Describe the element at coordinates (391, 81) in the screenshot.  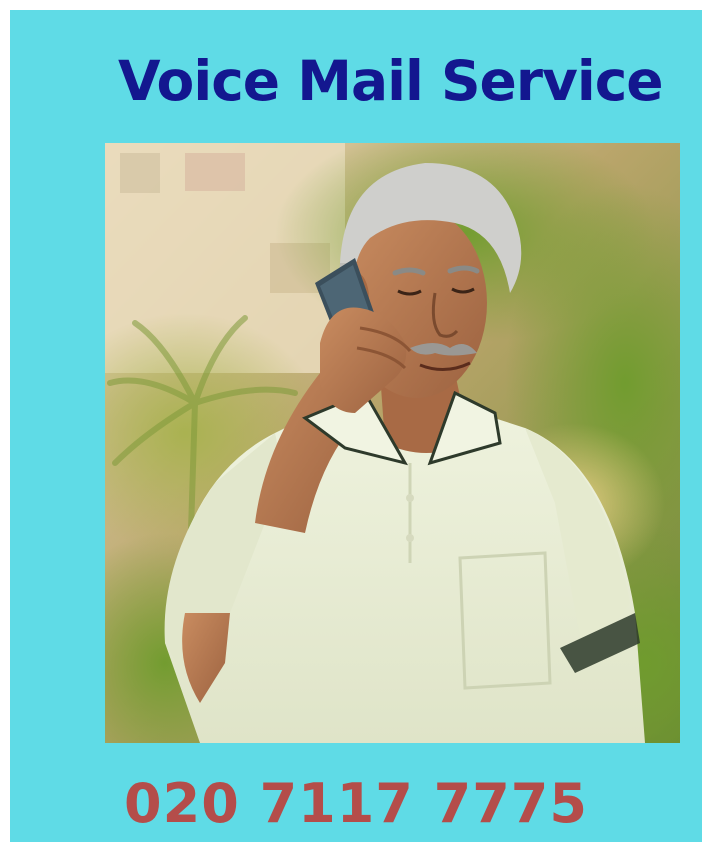
I see `poster-title: Voice Mail Service` at that location.